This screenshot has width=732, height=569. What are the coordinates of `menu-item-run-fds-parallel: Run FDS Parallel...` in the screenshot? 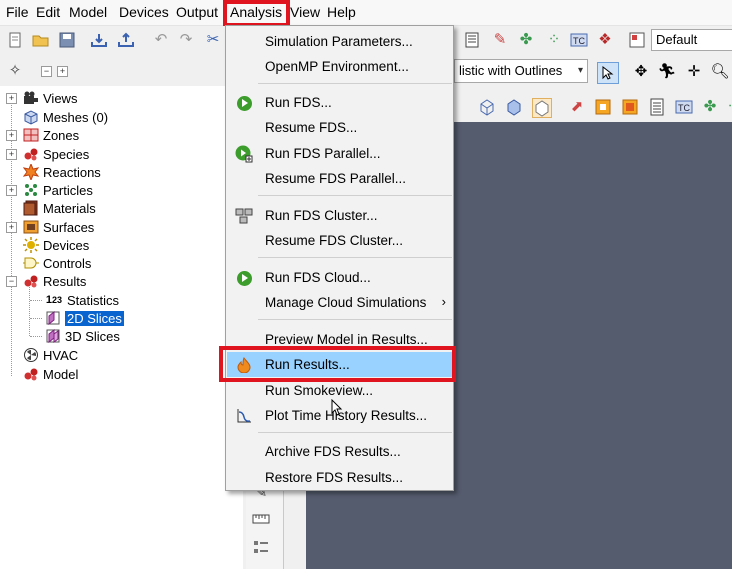 It's located at (339, 153).